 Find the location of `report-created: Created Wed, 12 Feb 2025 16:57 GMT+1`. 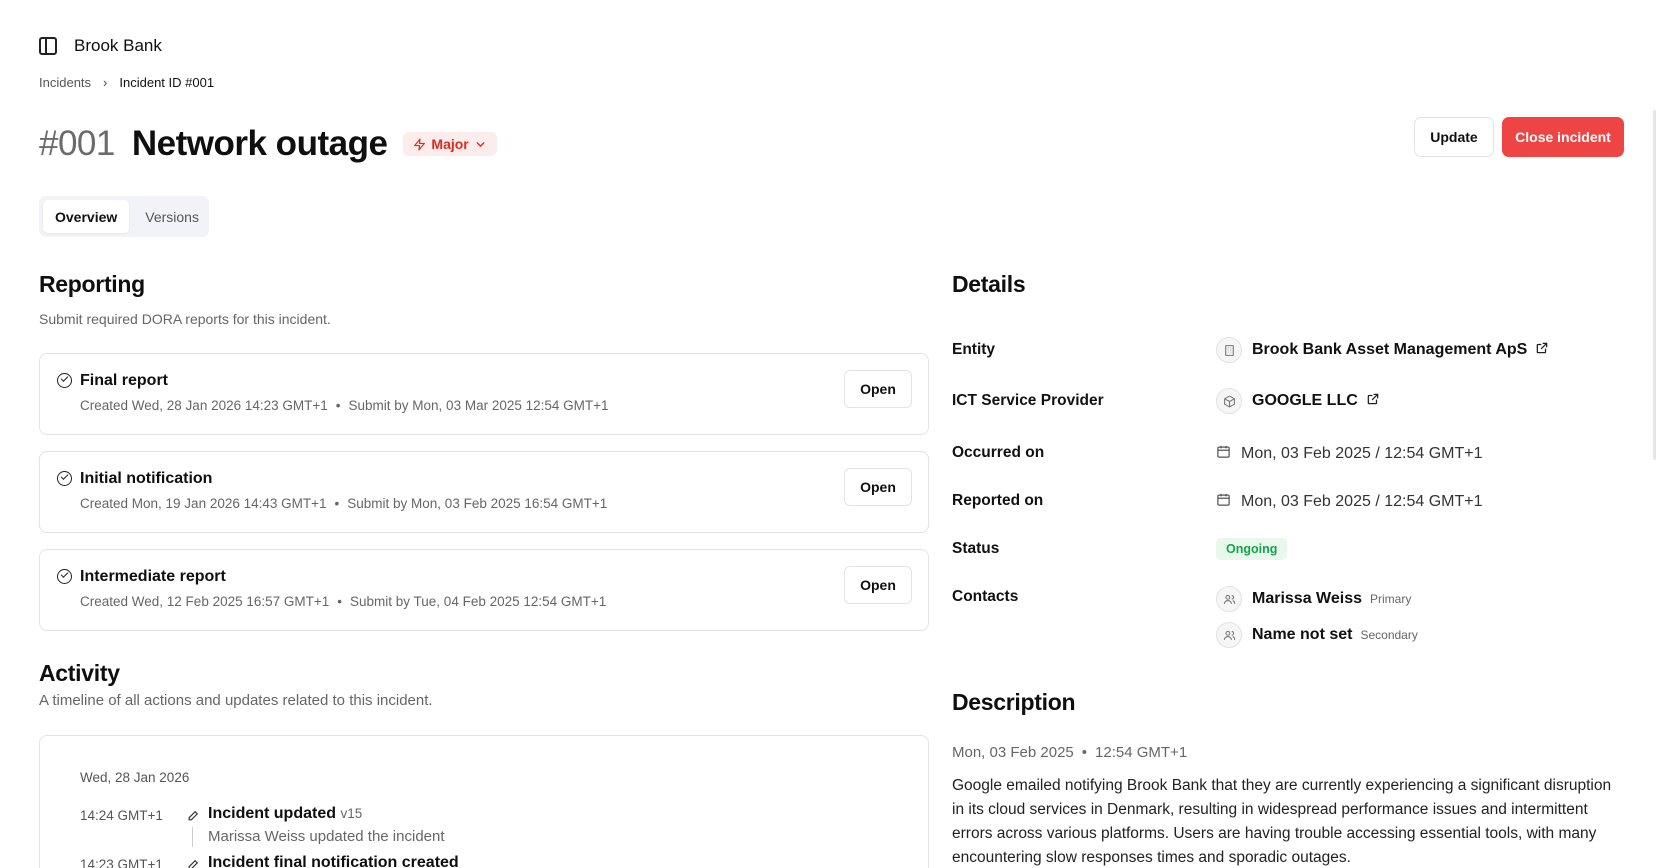

report-created: Created Wed, 12 Feb 2025 16:57 GMT+1 is located at coordinates (205, 601).